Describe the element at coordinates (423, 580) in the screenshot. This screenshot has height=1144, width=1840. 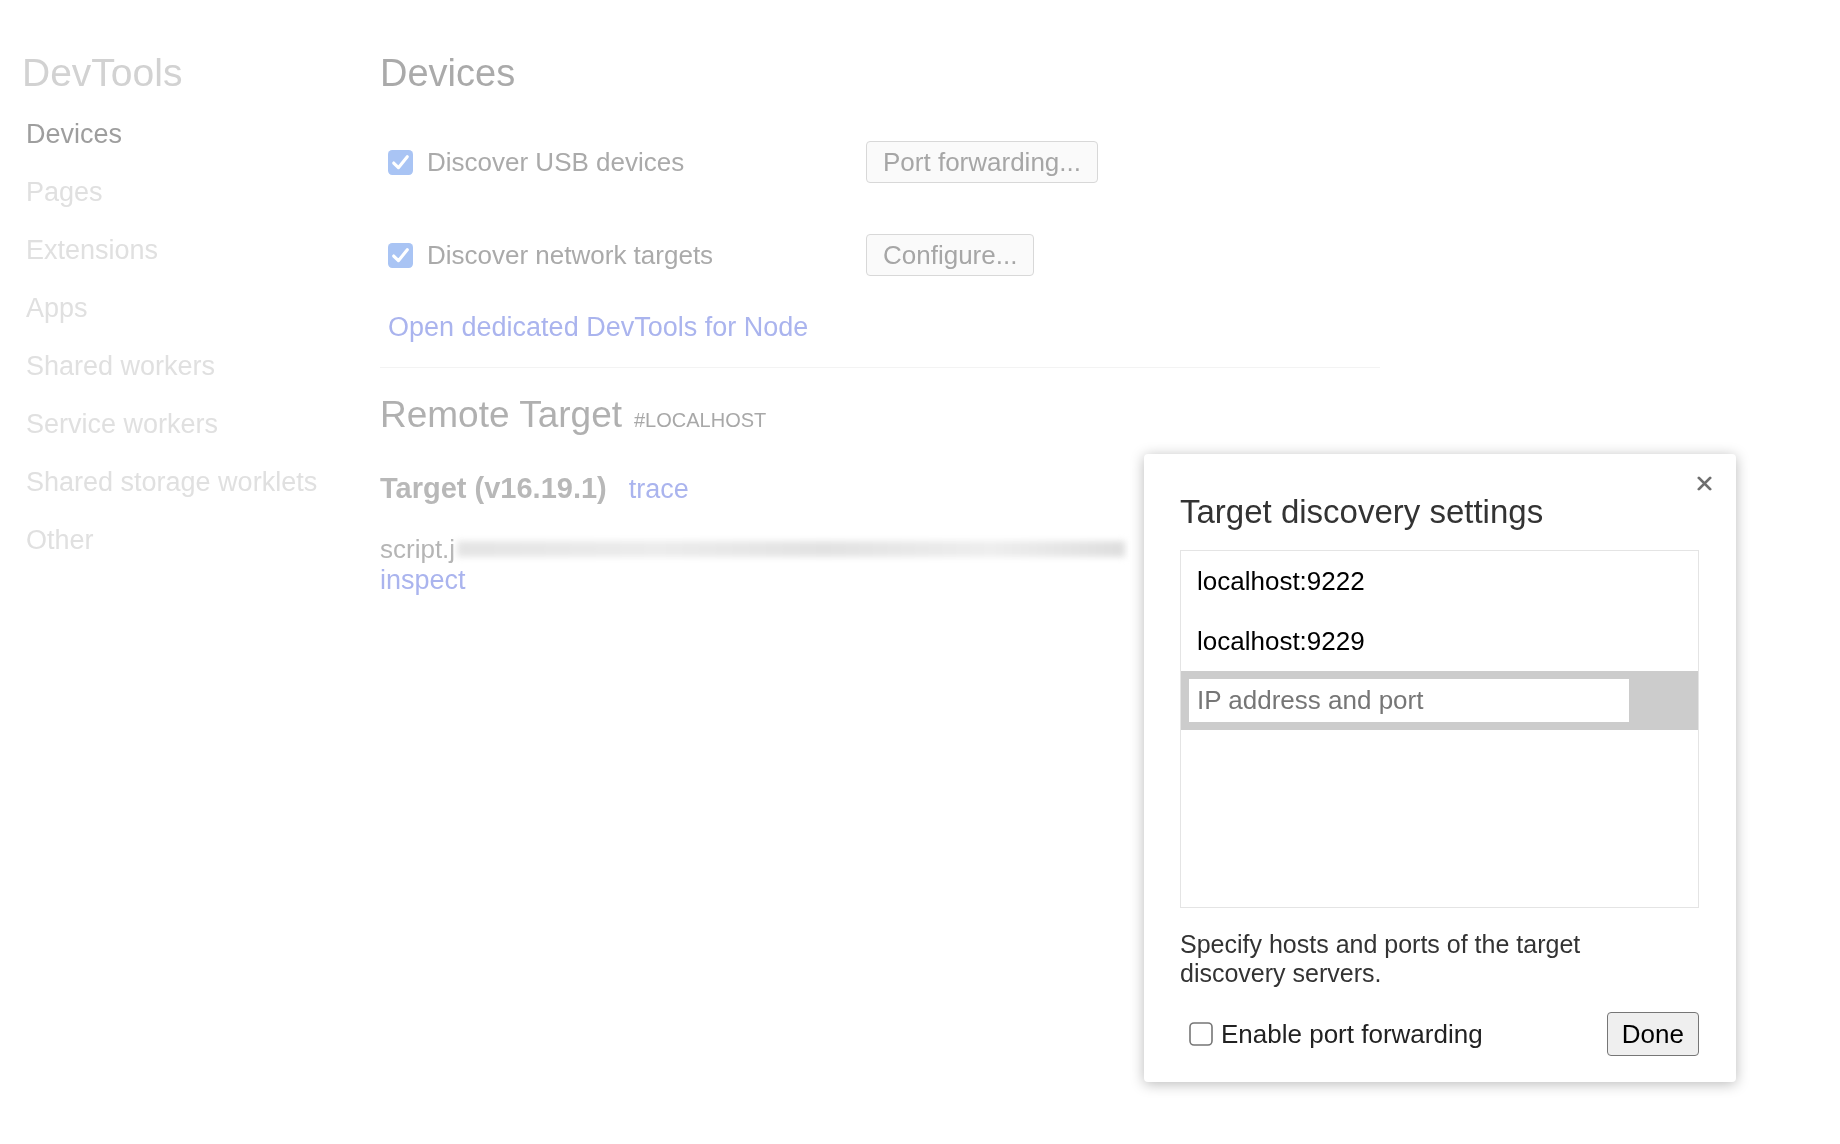
I see `inspect-link: inspect` at that location.